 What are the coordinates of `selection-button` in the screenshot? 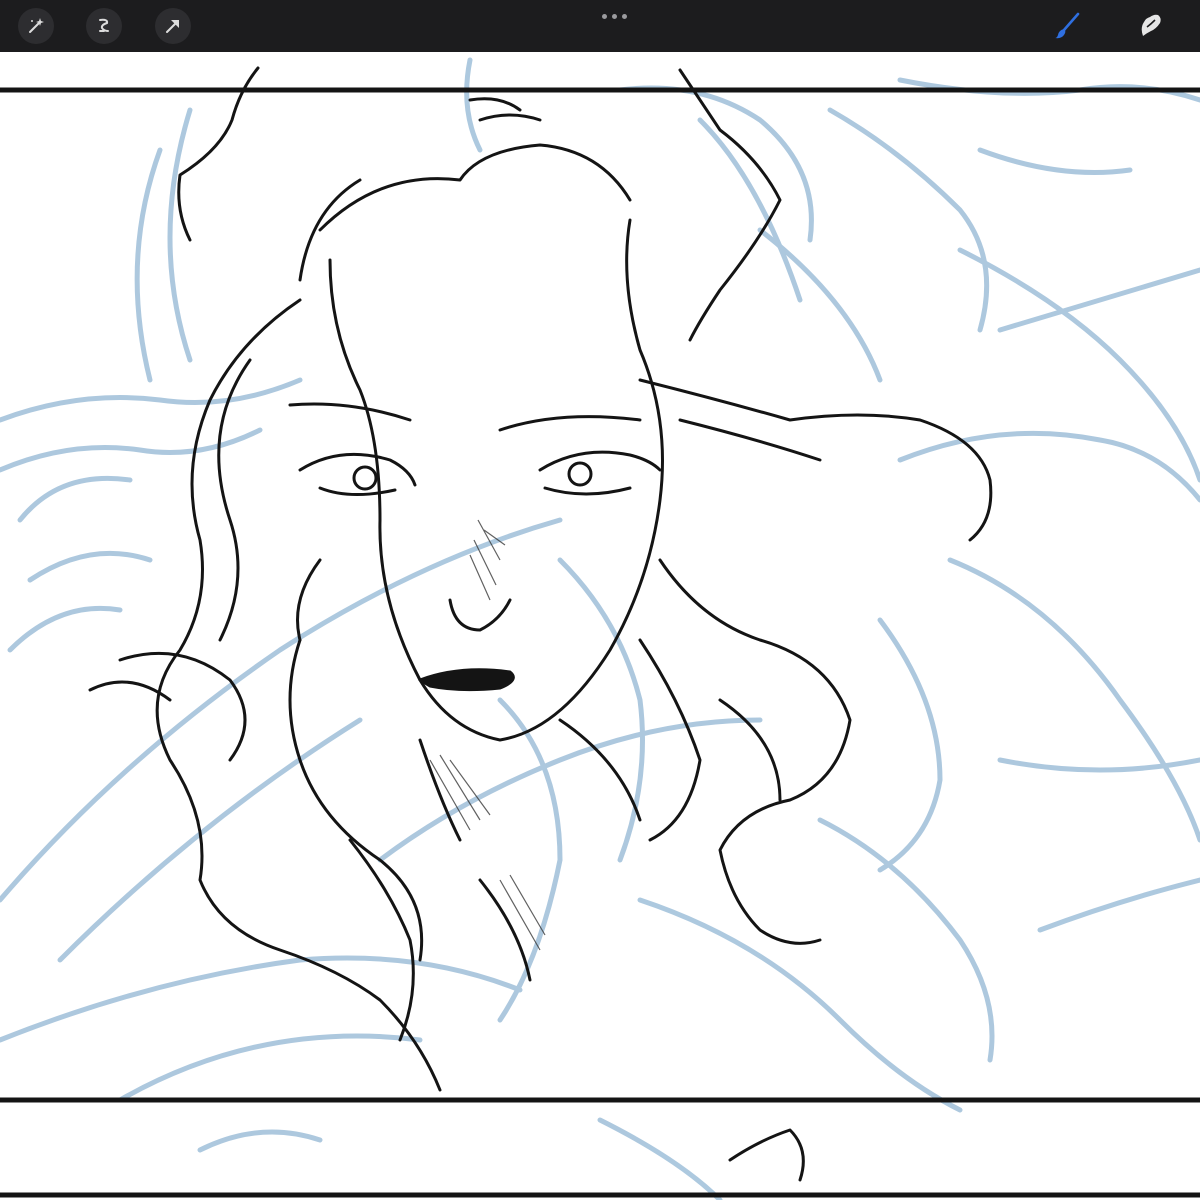 It's located at (104, 26).